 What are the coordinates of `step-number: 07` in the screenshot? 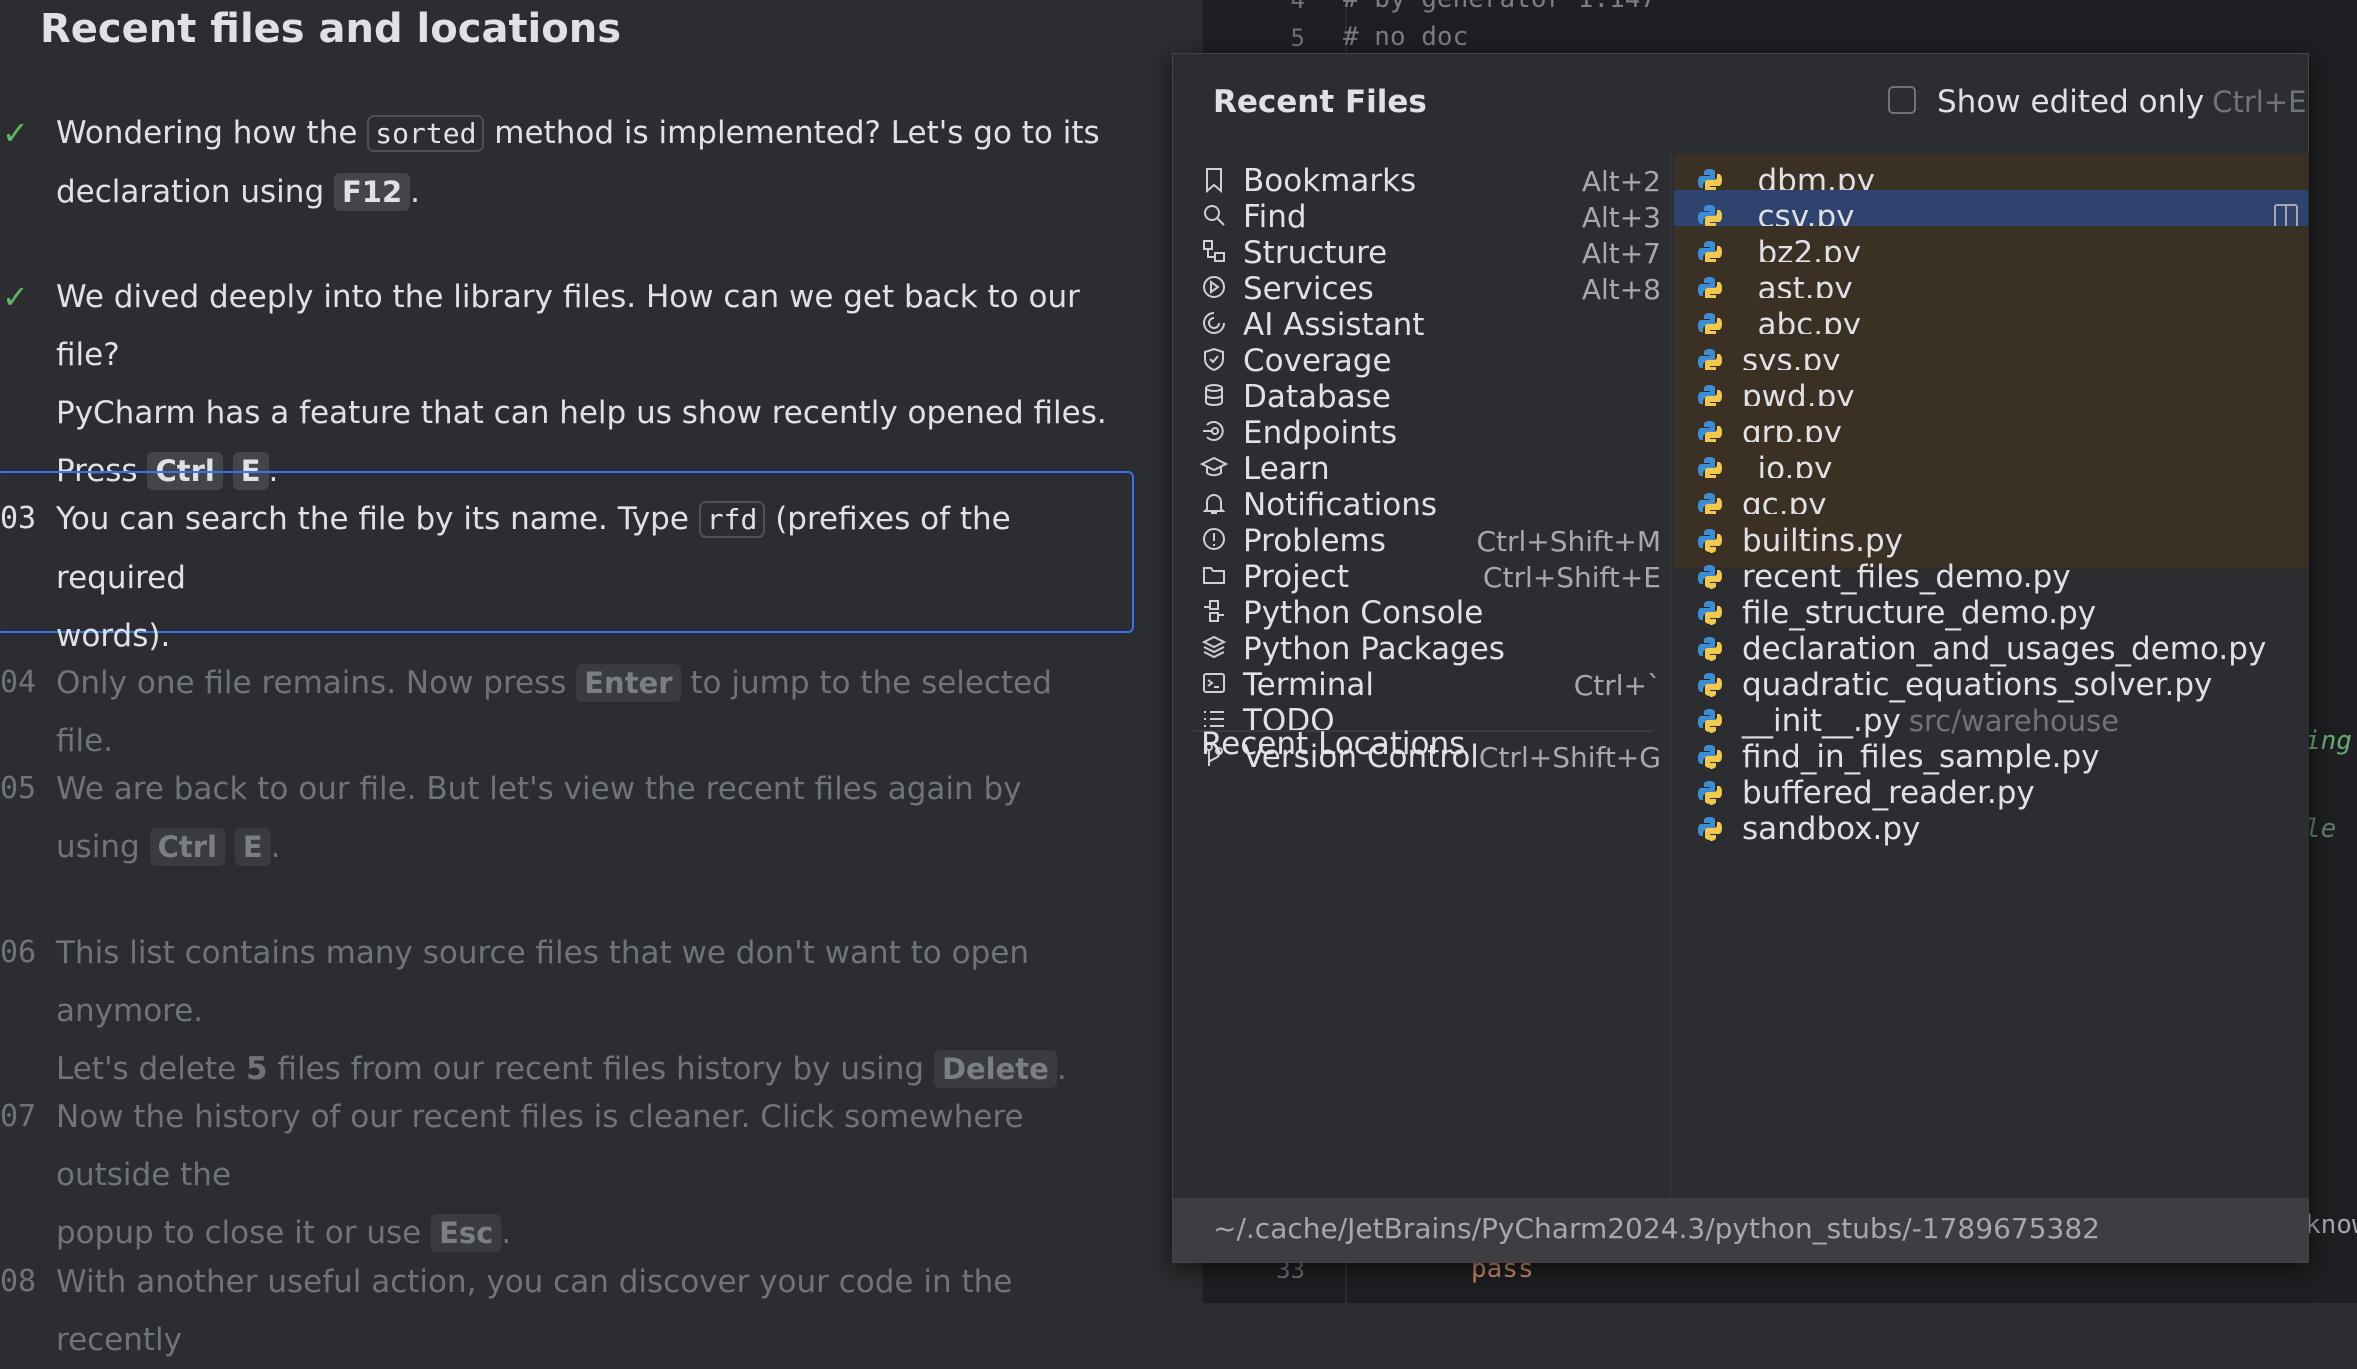 It's located at (18, 1116).